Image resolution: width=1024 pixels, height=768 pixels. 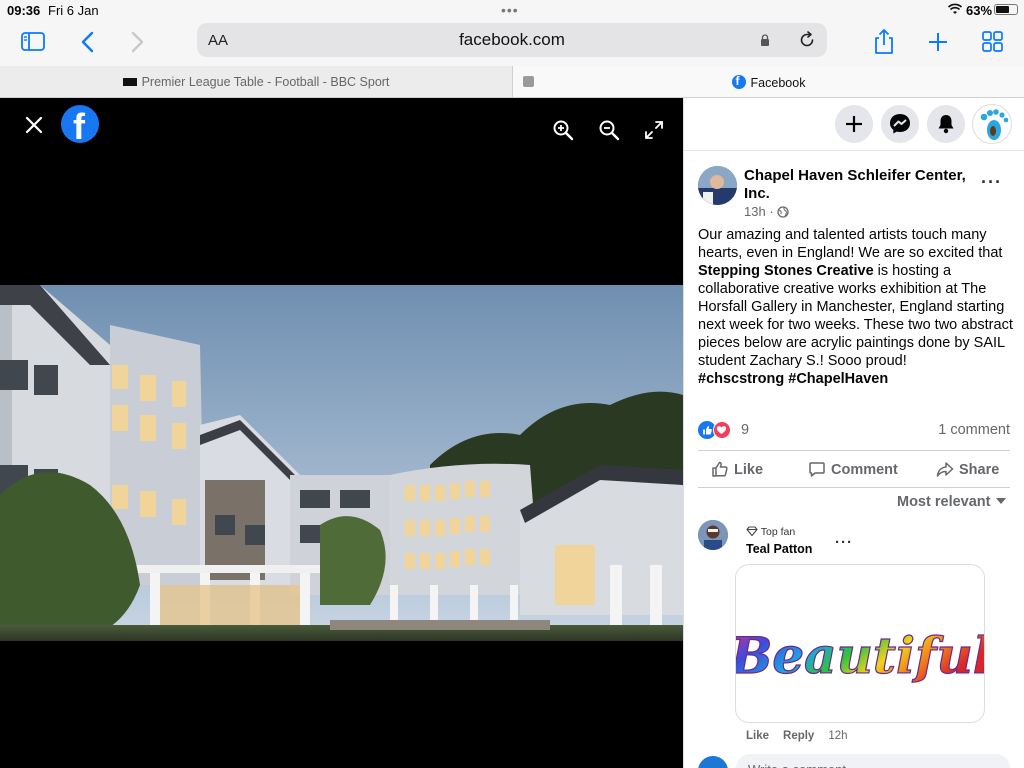 I want to click on post-time: 13h, so click(x=755, y=211).